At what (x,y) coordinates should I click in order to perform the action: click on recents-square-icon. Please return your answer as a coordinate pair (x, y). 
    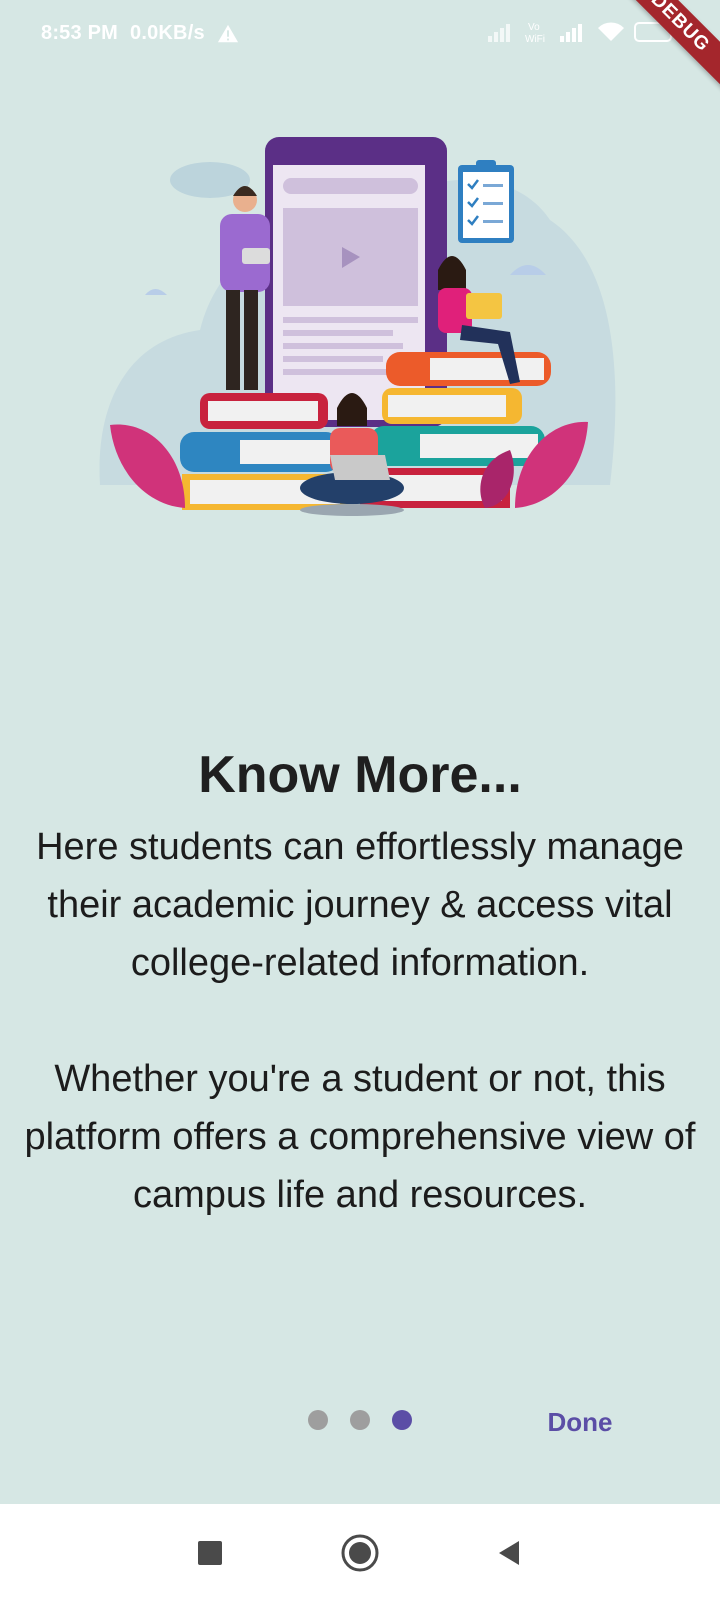
    Looking at the image, I should click on (210, 1553).